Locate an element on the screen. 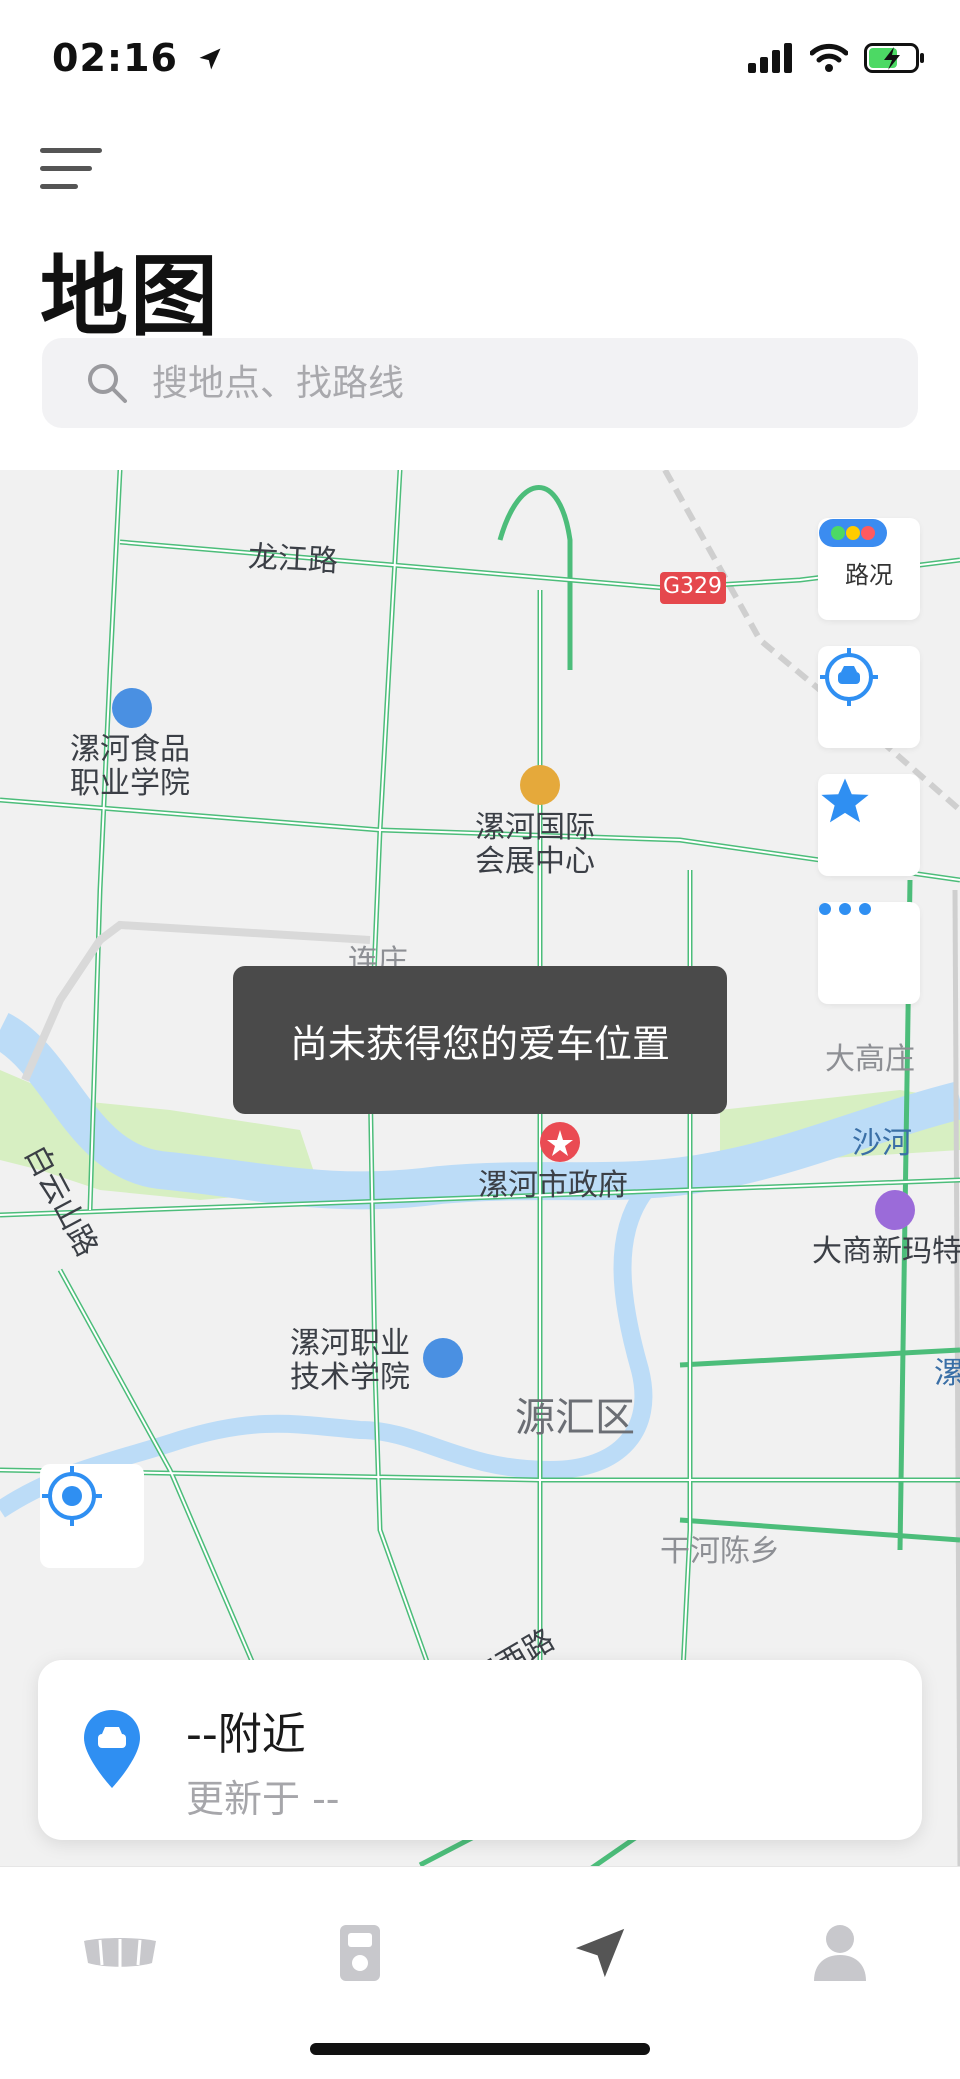  car-pin-icon is located at coordinates (112, 1749).